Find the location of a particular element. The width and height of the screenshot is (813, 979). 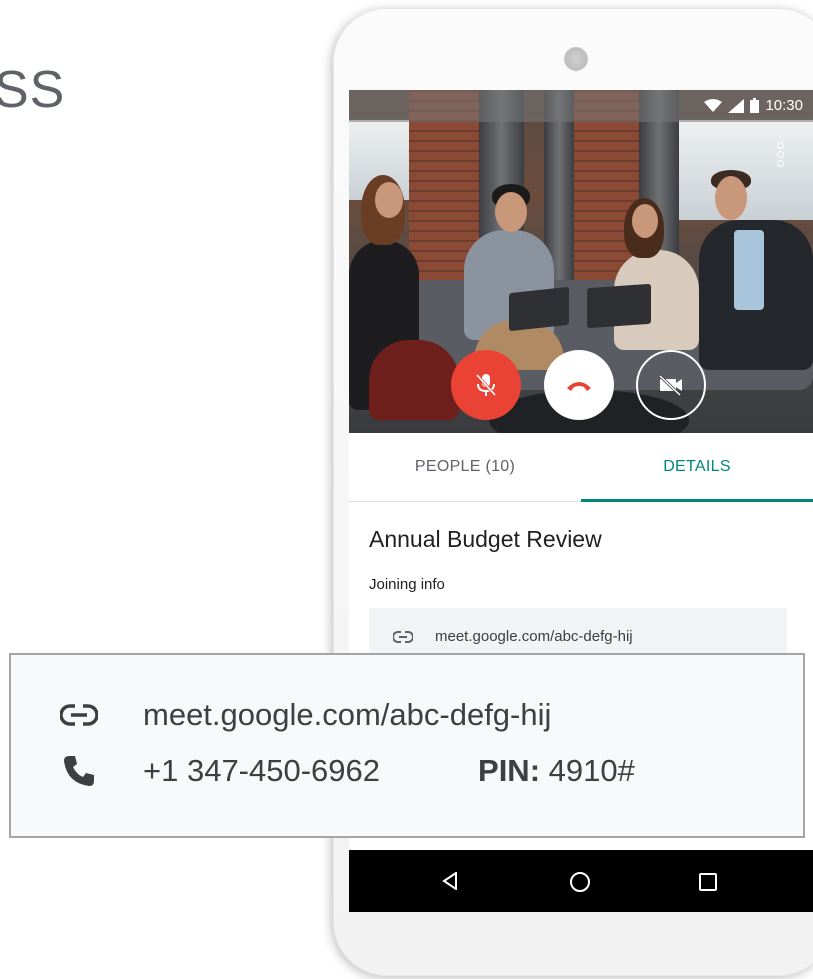

call-end-icon is located at coordinates (579, 386).